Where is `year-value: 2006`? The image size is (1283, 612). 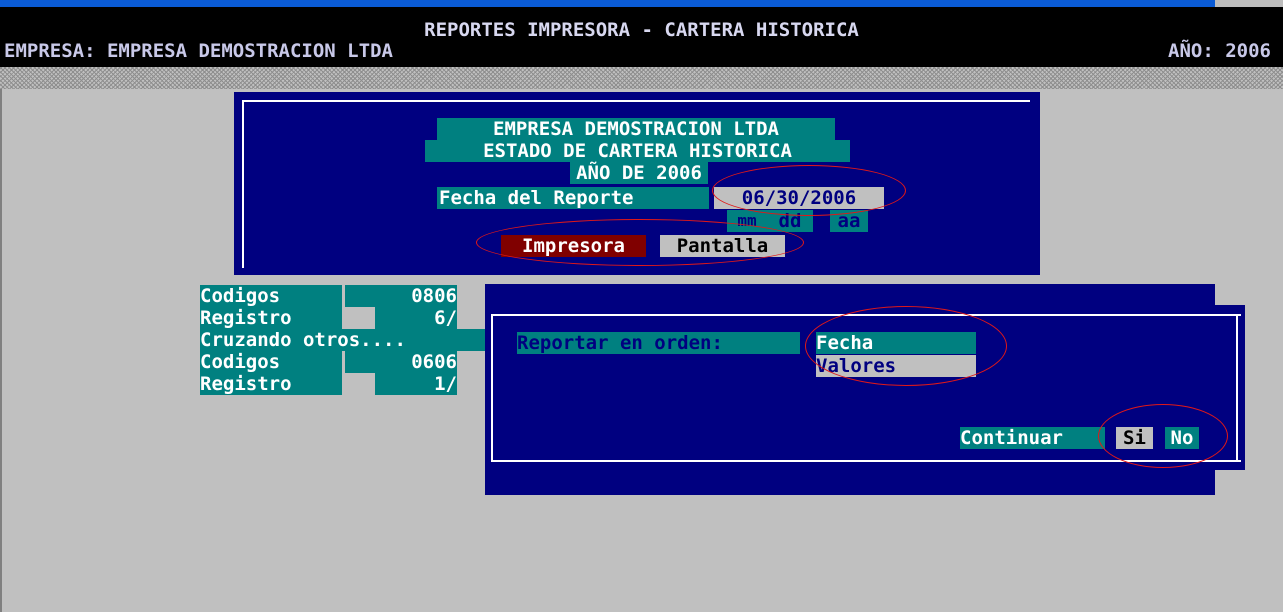 year-value: 2006 is located at coordinates (1248, 51).